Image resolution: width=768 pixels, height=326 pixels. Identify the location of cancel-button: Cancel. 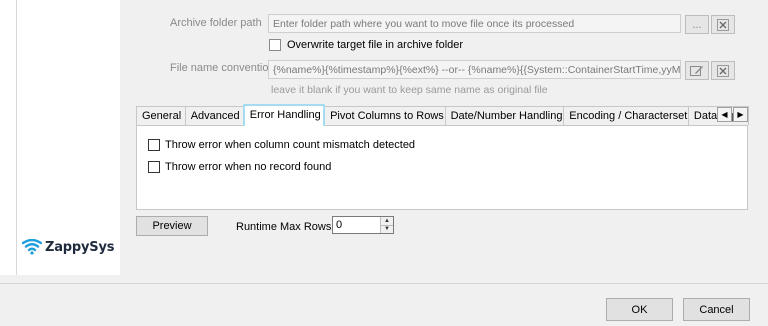
(716, 309).